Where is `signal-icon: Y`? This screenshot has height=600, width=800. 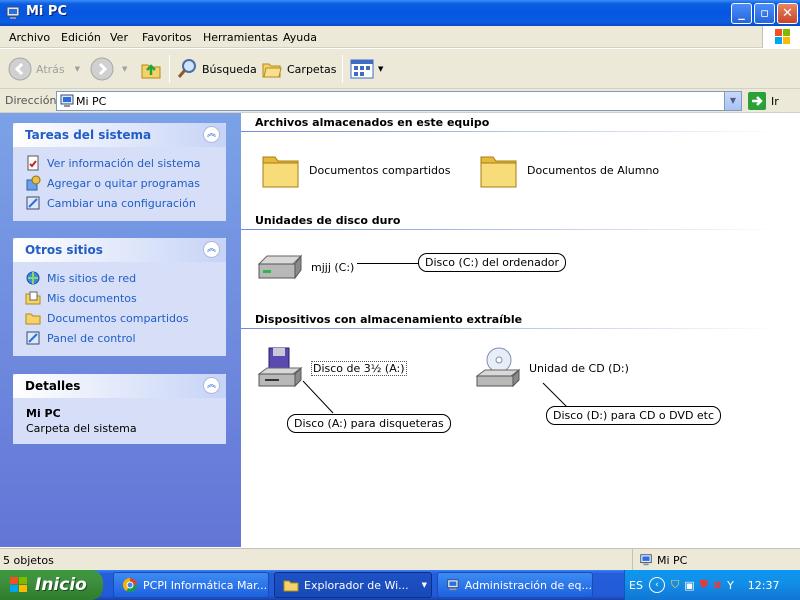
signal-icon: Y is located at coordinates (730, 585).